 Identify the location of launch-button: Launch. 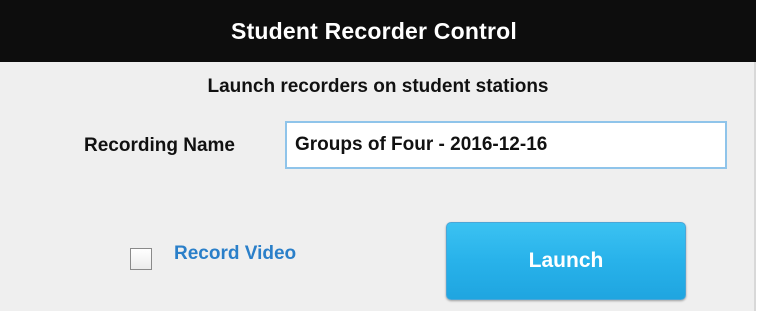
(566, 261).